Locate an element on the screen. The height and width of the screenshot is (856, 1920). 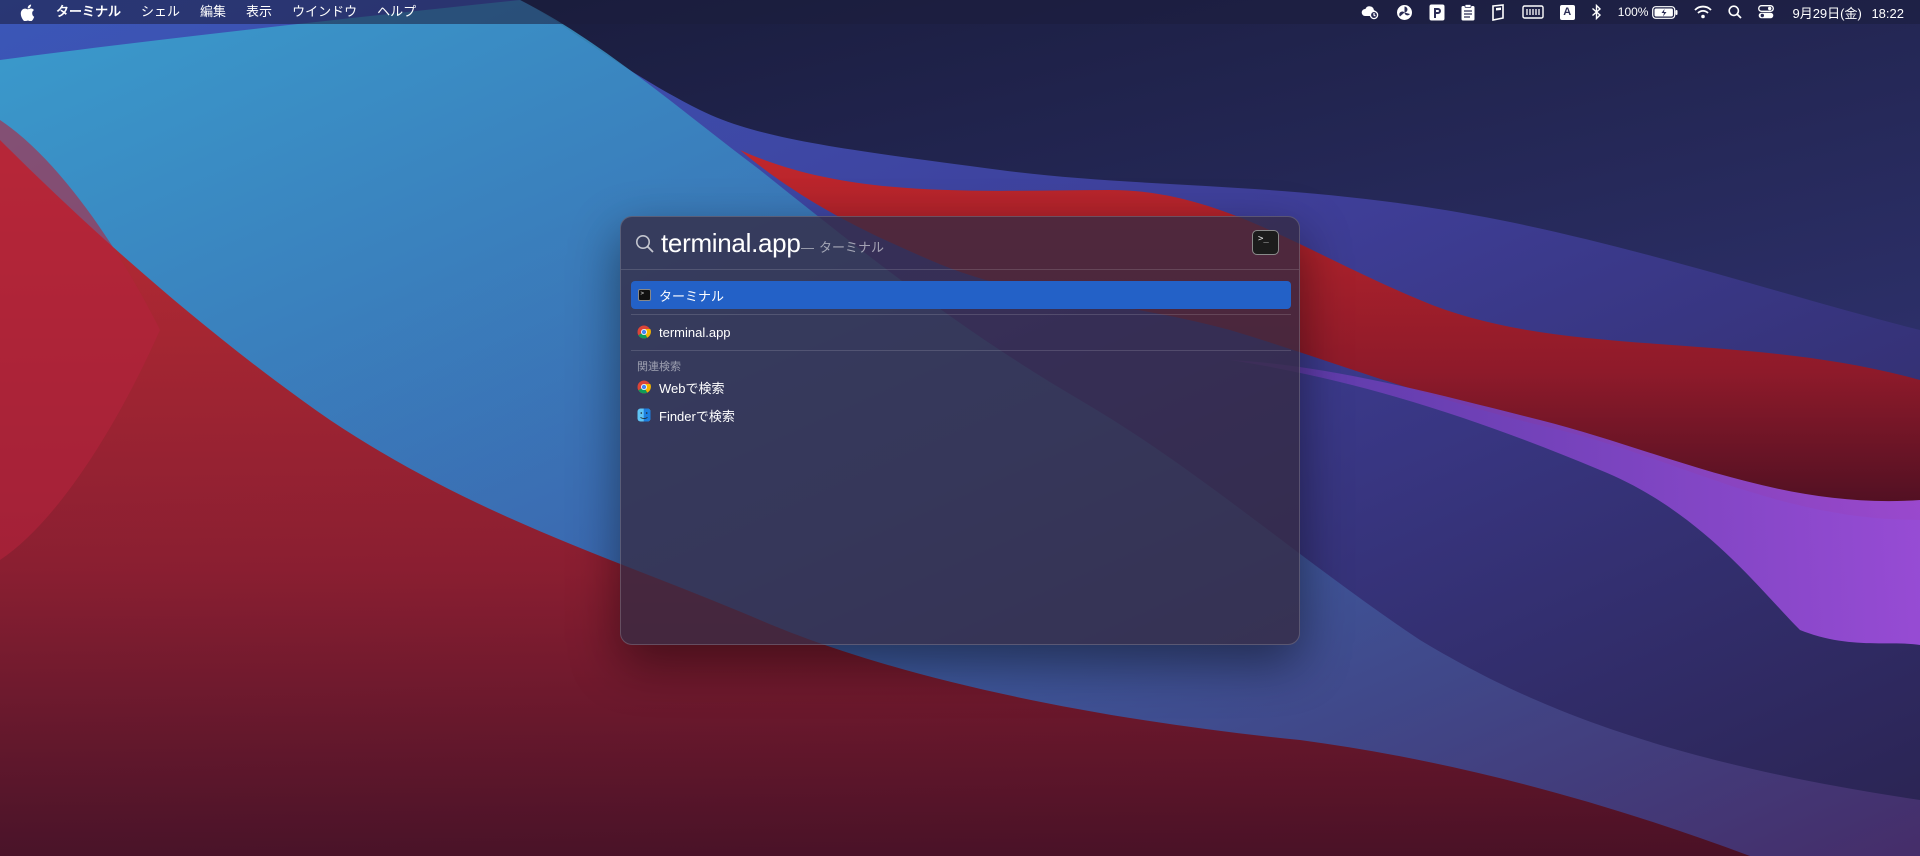
search-icon is located at coordinates (645, 246).